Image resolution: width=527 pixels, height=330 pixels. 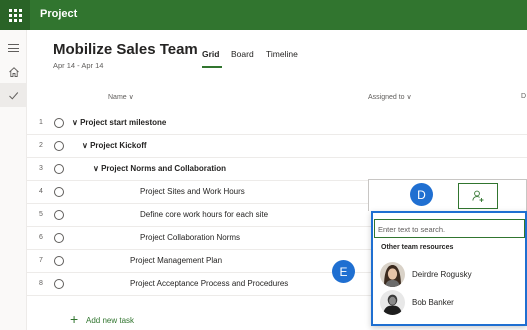 What do you see at coordinates (125, 49) in the screenshot?
I see `plan-title: Mobilize Sales Team` at bounding box center [125, 49].